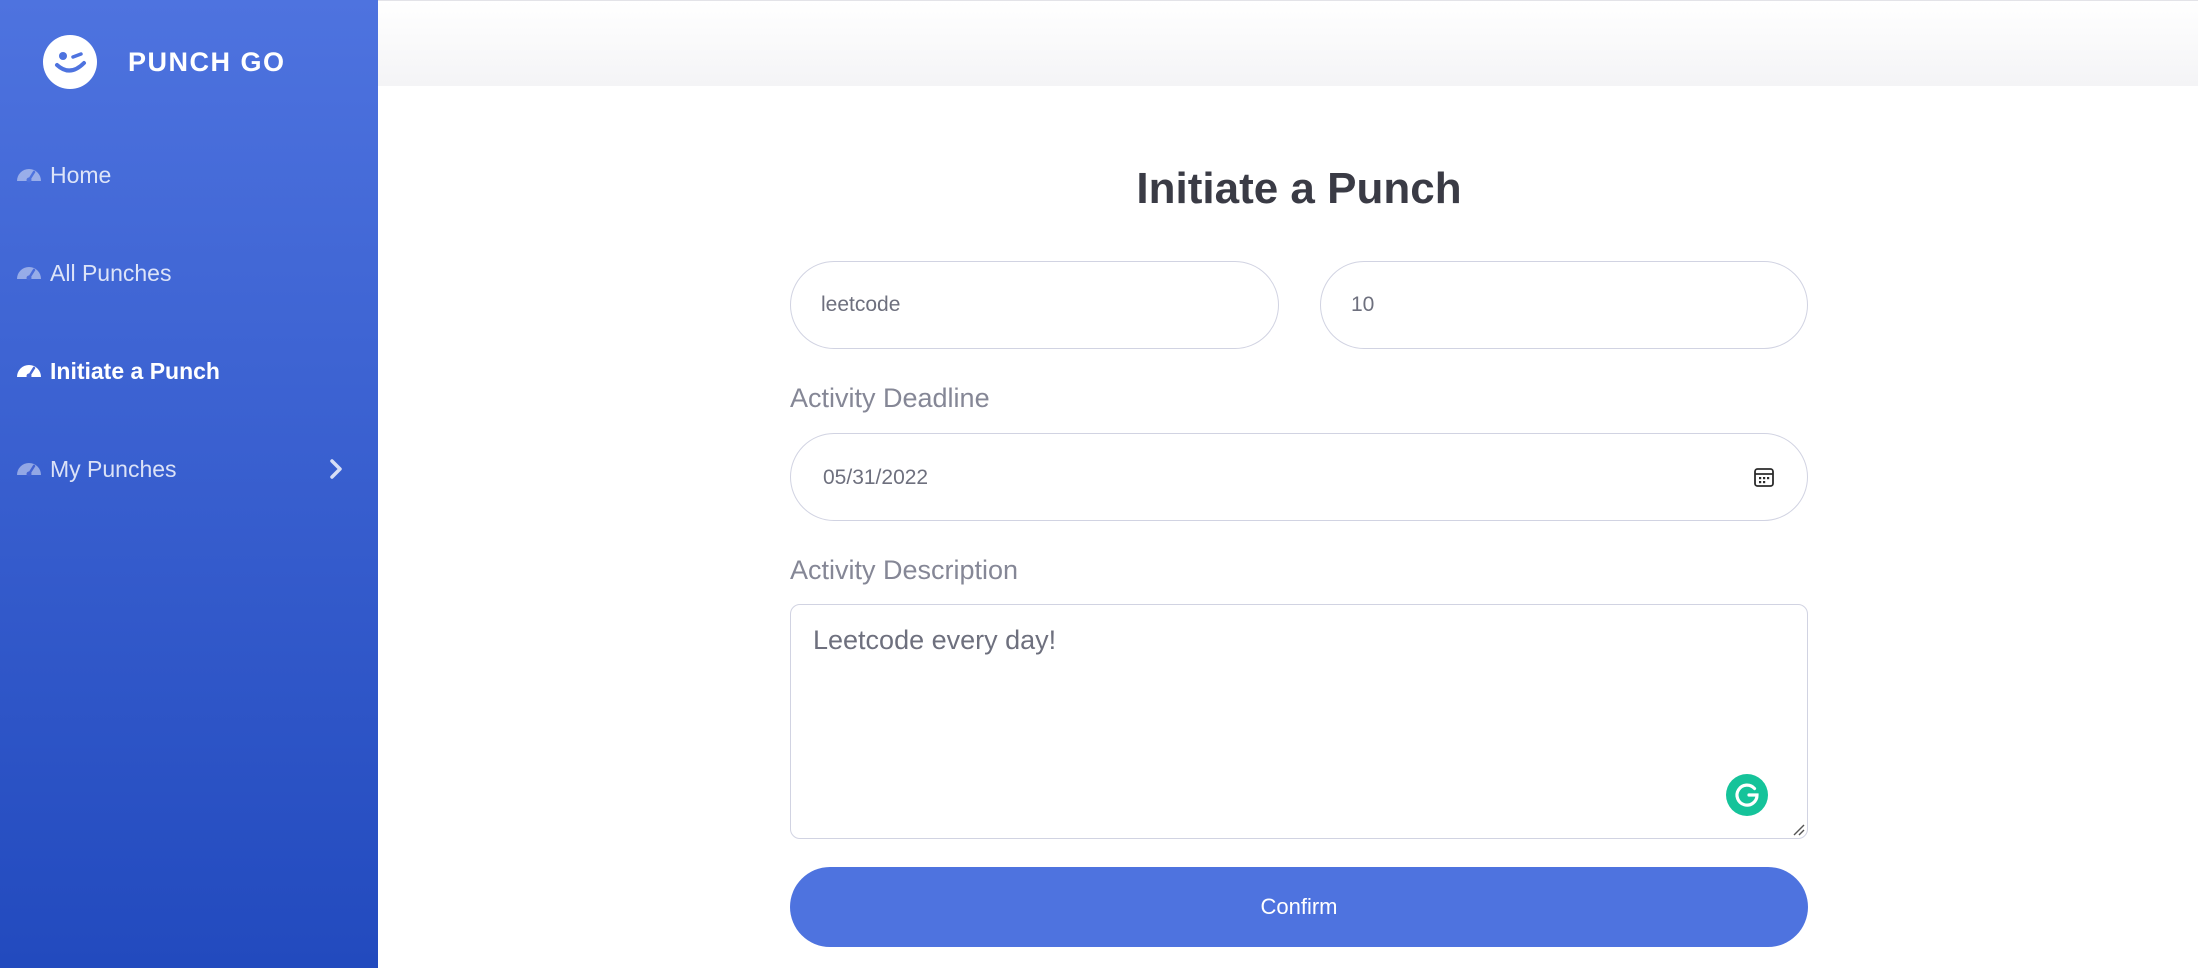 This screenshot has height=968, width=2198. What do you see at coordinates (135, 370) in the screenshot?
I see `sidebar-item-label: Initiate a Punch` at bounding box center [135, 370].